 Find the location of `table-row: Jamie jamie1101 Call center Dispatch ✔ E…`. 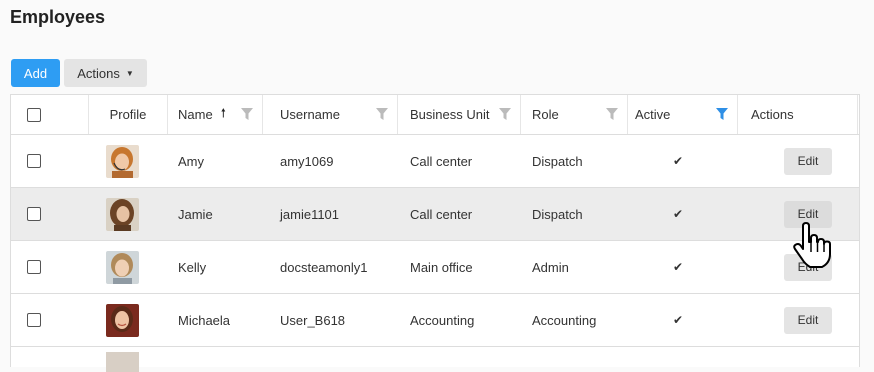

table-row: Jamie jamie1101 Call center Dispatch ✔ E… is located at coordinates (435, 214).